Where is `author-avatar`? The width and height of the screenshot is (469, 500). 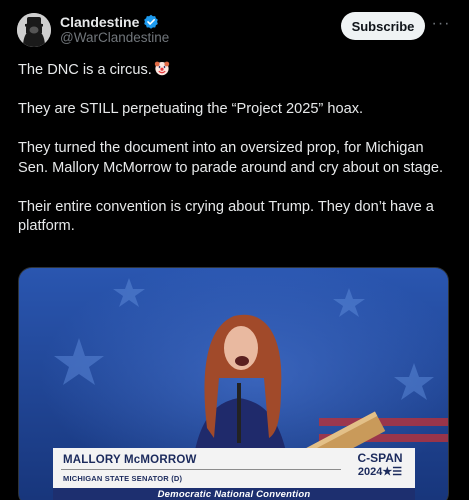
author-avatar is located at coordinates (34, 30).